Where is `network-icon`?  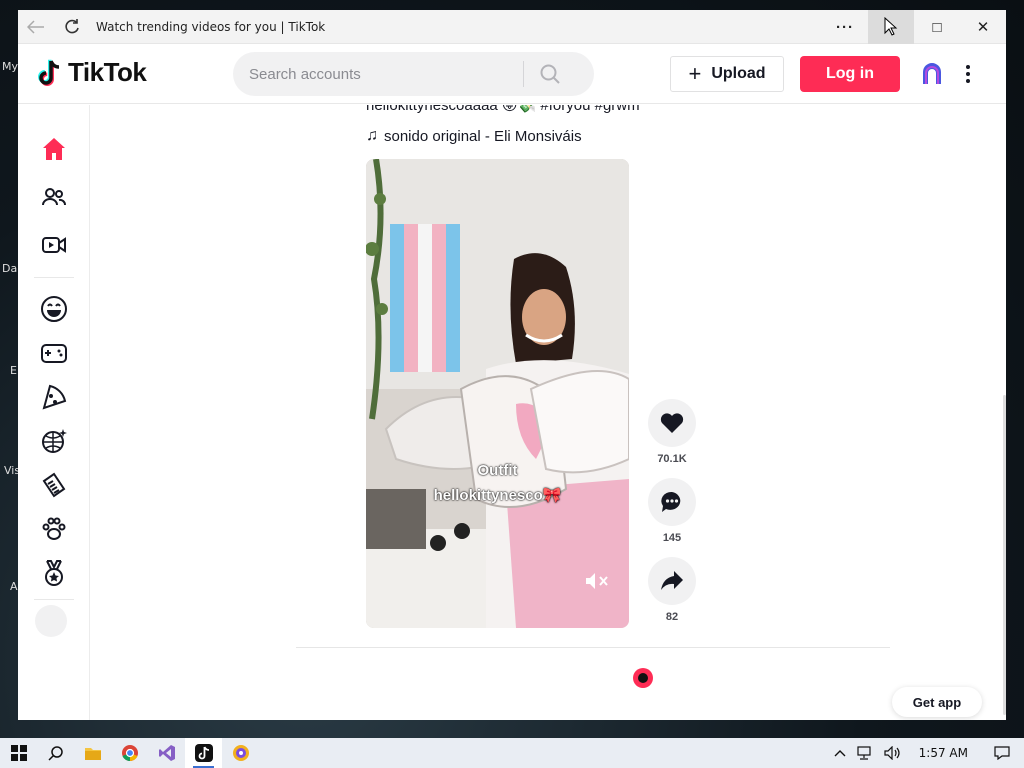
network-icon is located at coordinates (865, 753).